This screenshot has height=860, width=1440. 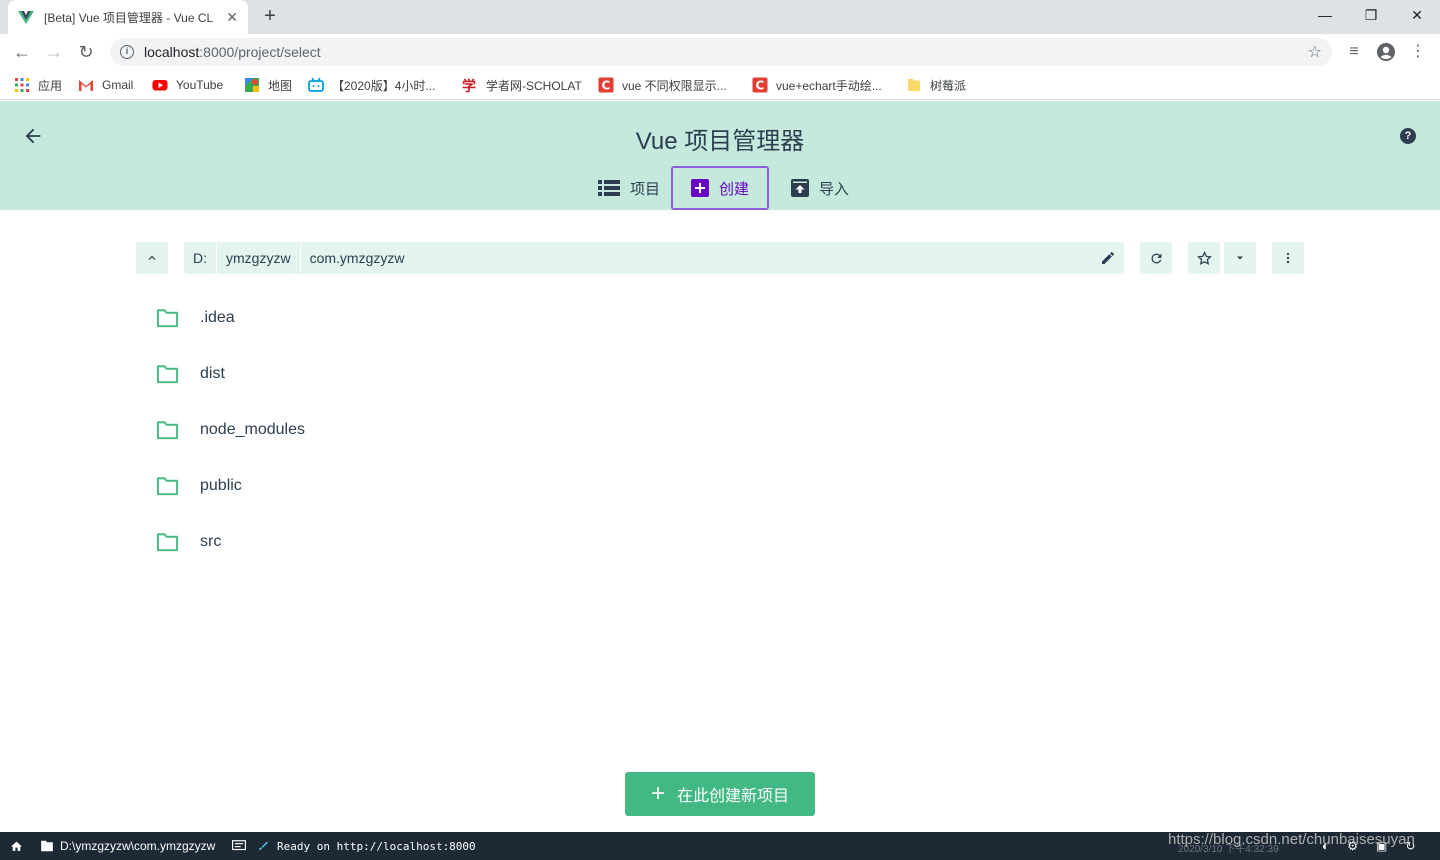 I want to click on bookmark-gmail: Gmail, so click(x=105, y=85).